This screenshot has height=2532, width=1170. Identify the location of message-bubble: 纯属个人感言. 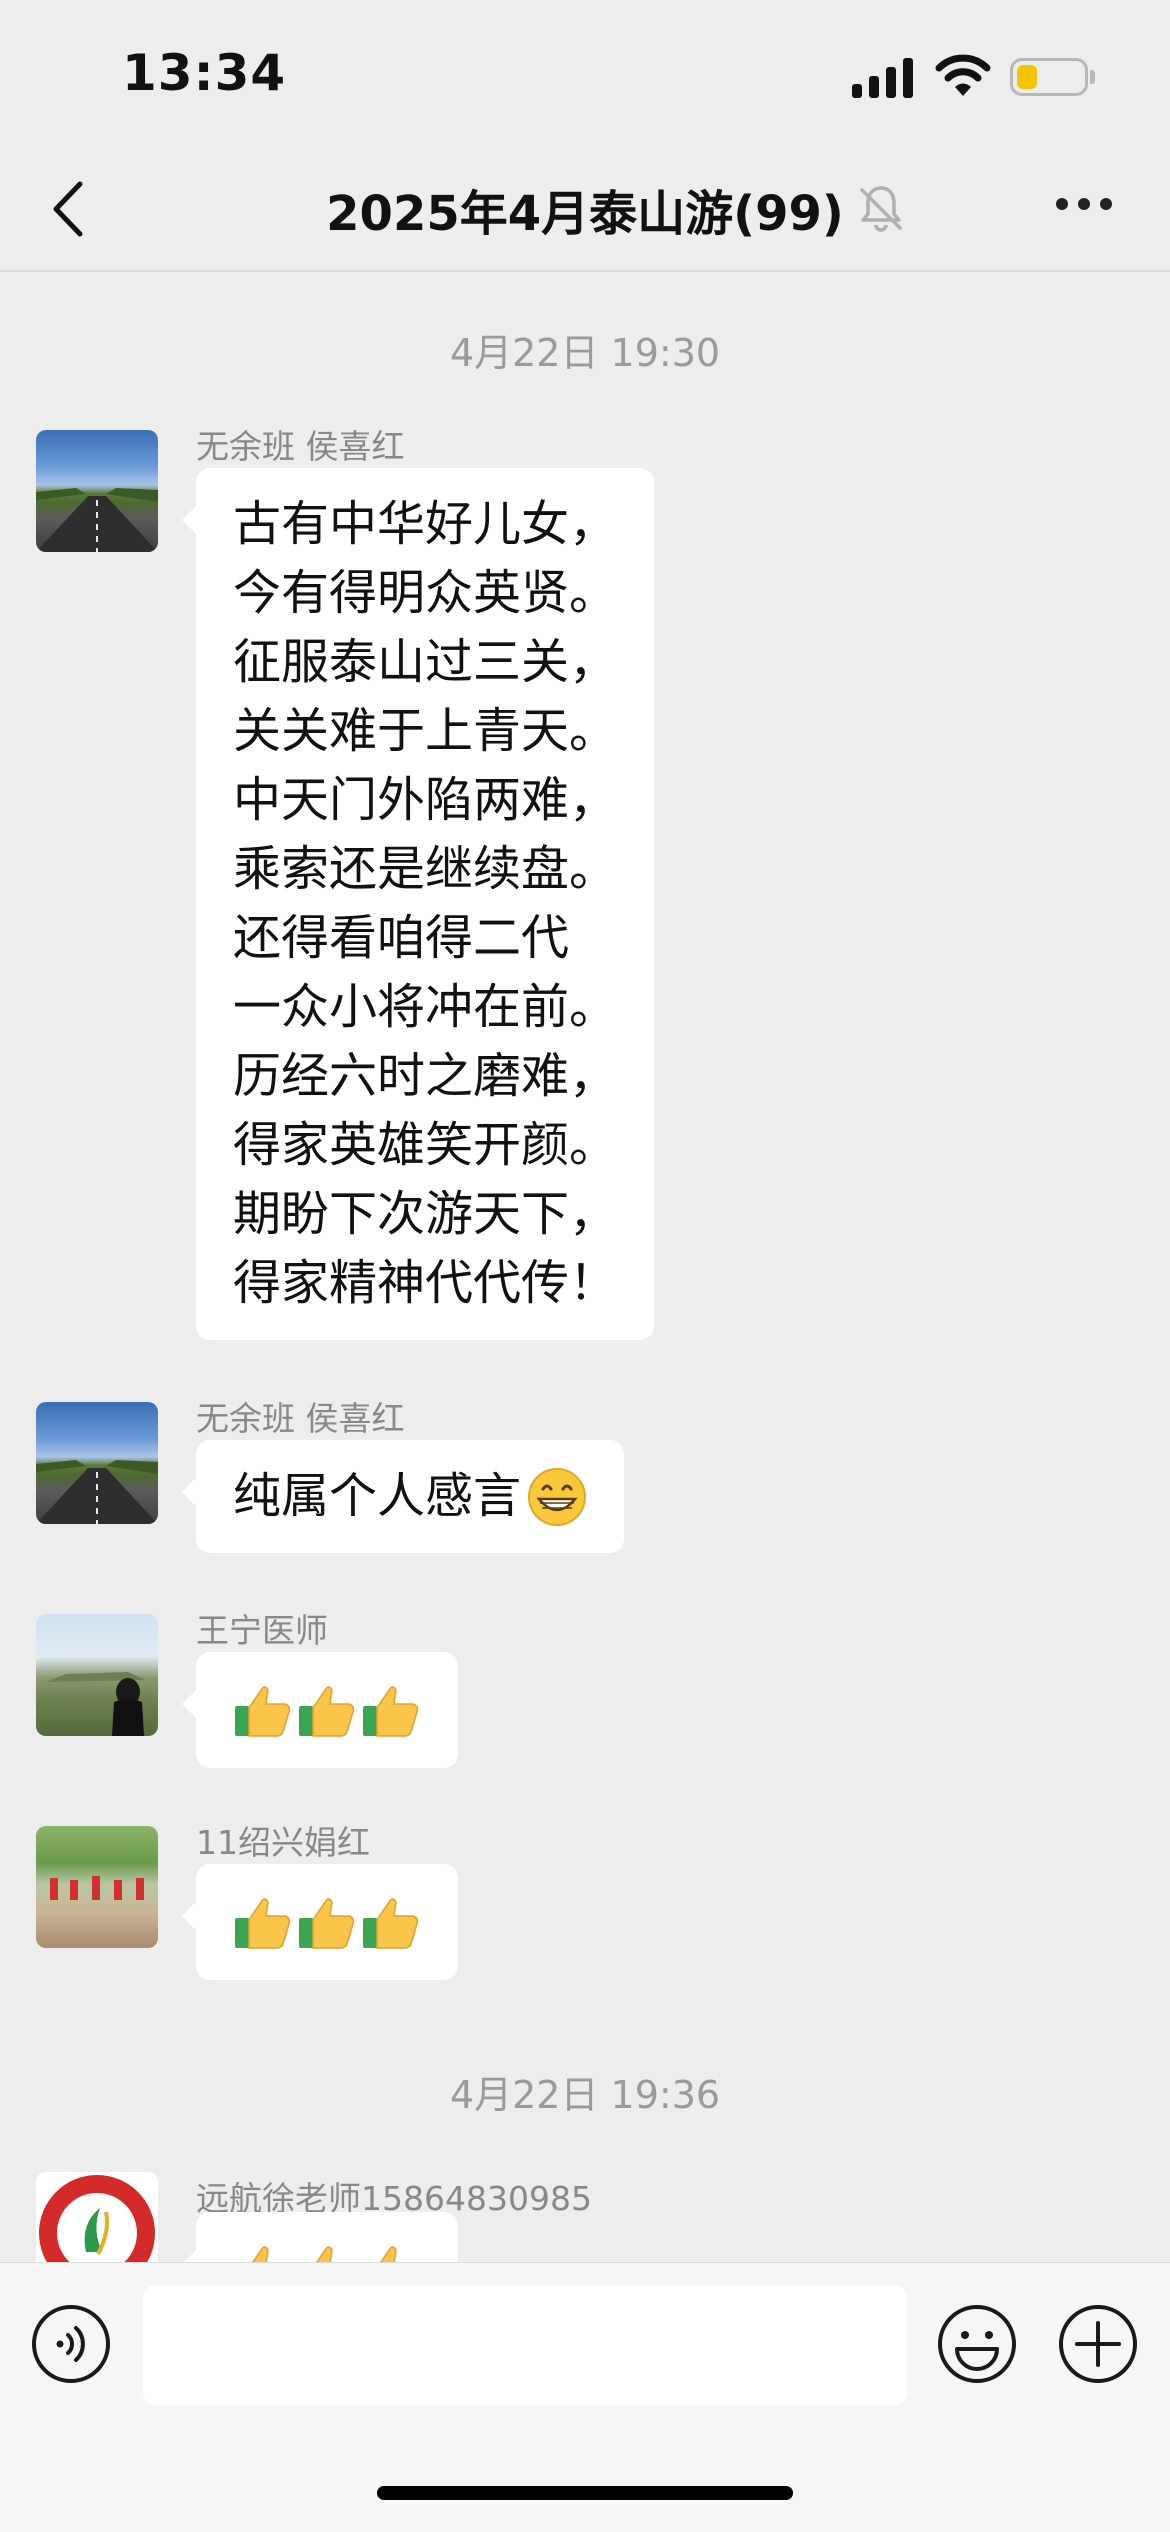
(403, 1496).